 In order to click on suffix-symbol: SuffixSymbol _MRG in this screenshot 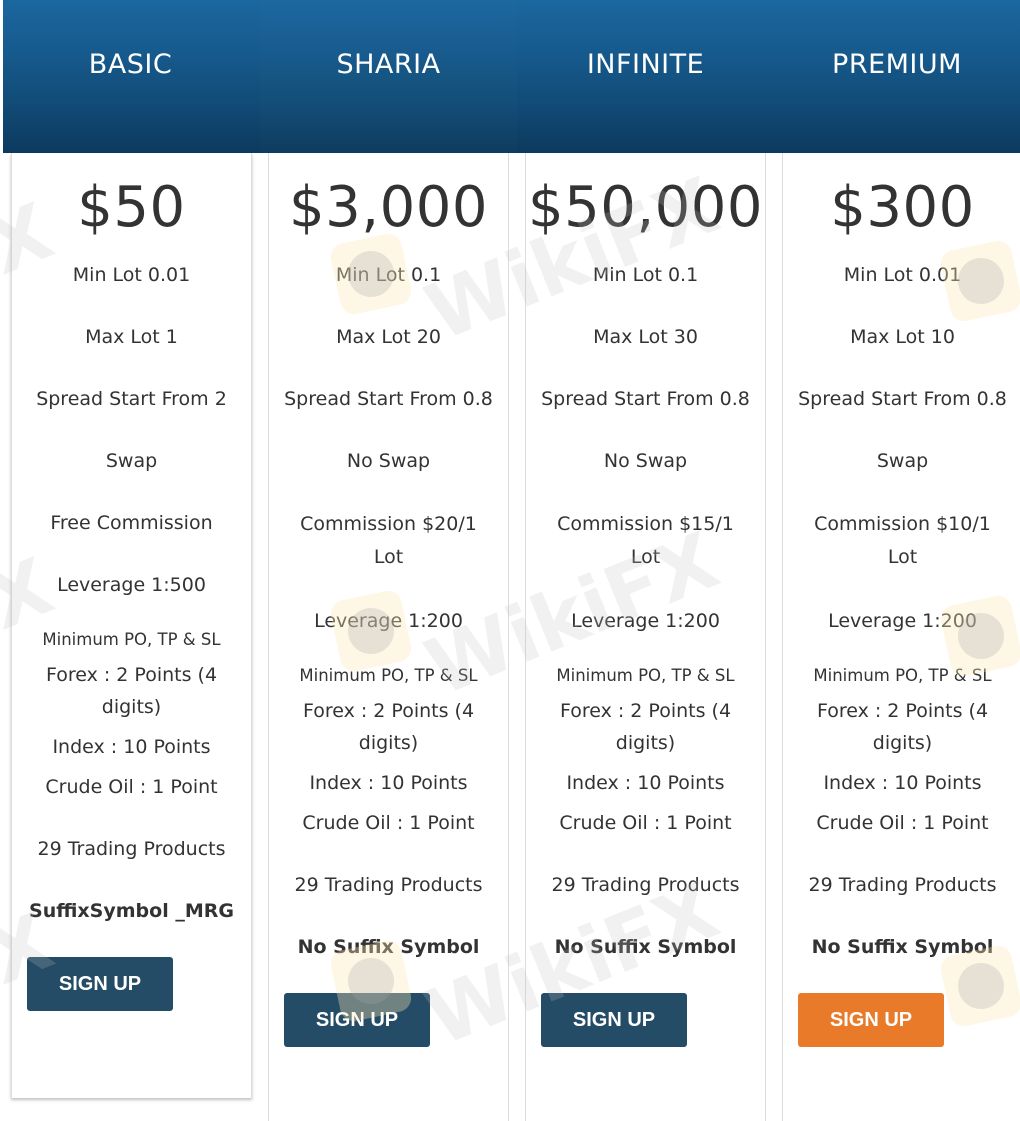, I will do `click(131, 911)`.